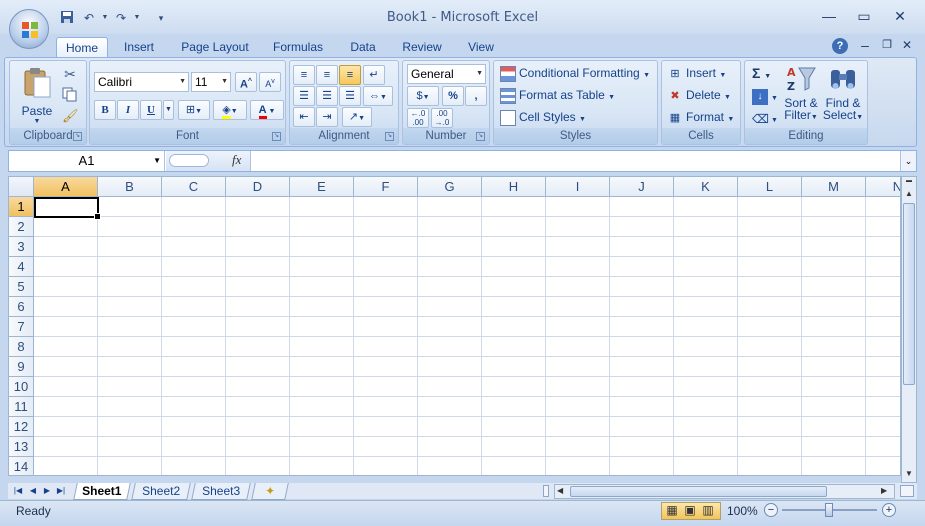 The image size is (925, 526). What do you see at coordinates (907, 46) in the screenshot?
I see `doc-close-icon: ✕` at bounding box center [907, 46].